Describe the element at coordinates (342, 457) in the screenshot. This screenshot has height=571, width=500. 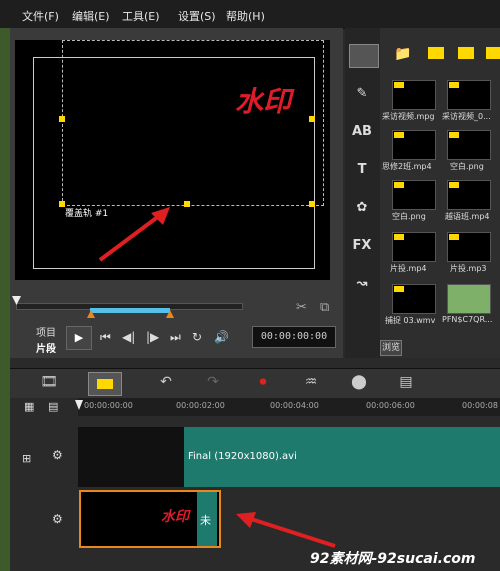
I see `video-clip: Final (1920x1080).avi` at that location.